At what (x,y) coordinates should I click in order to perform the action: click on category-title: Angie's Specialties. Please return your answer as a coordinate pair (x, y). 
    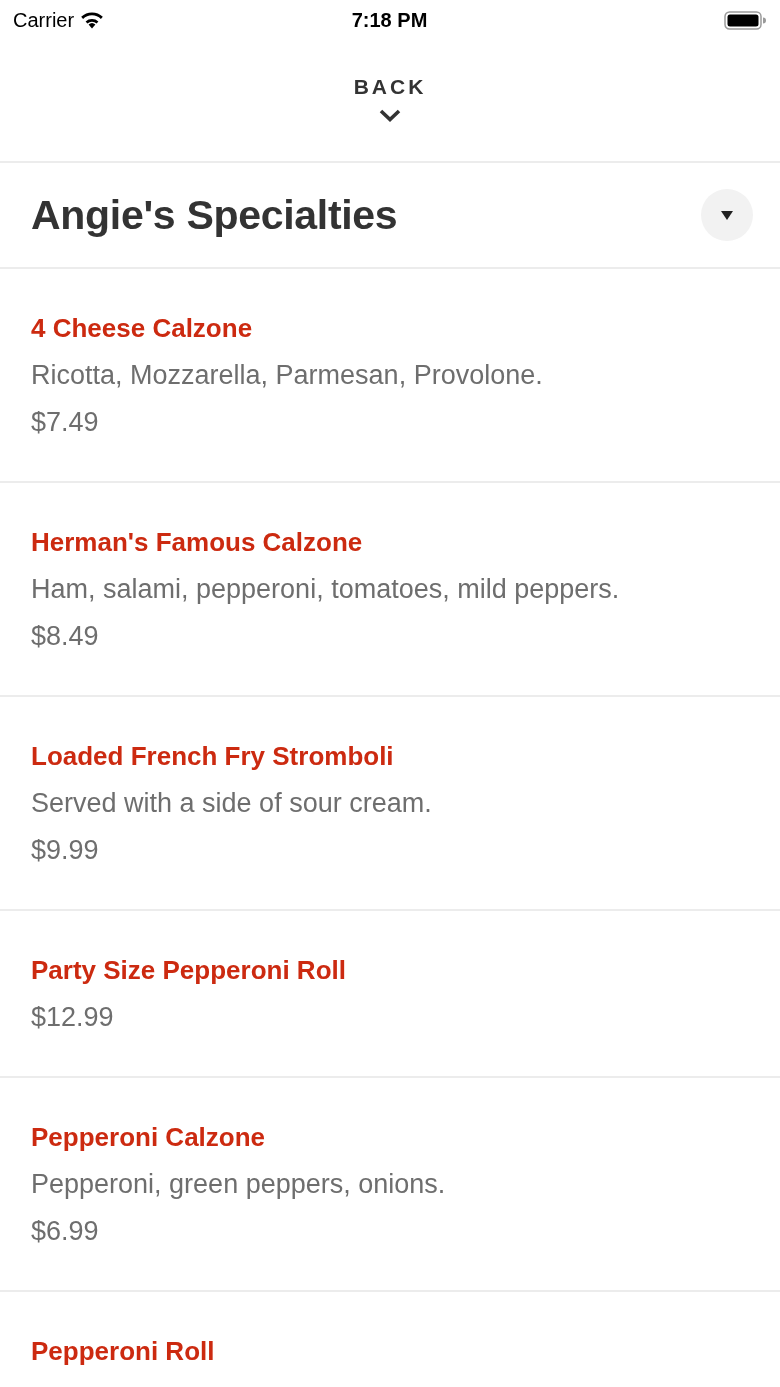
    Looking at the image, I should click on (214, 215).